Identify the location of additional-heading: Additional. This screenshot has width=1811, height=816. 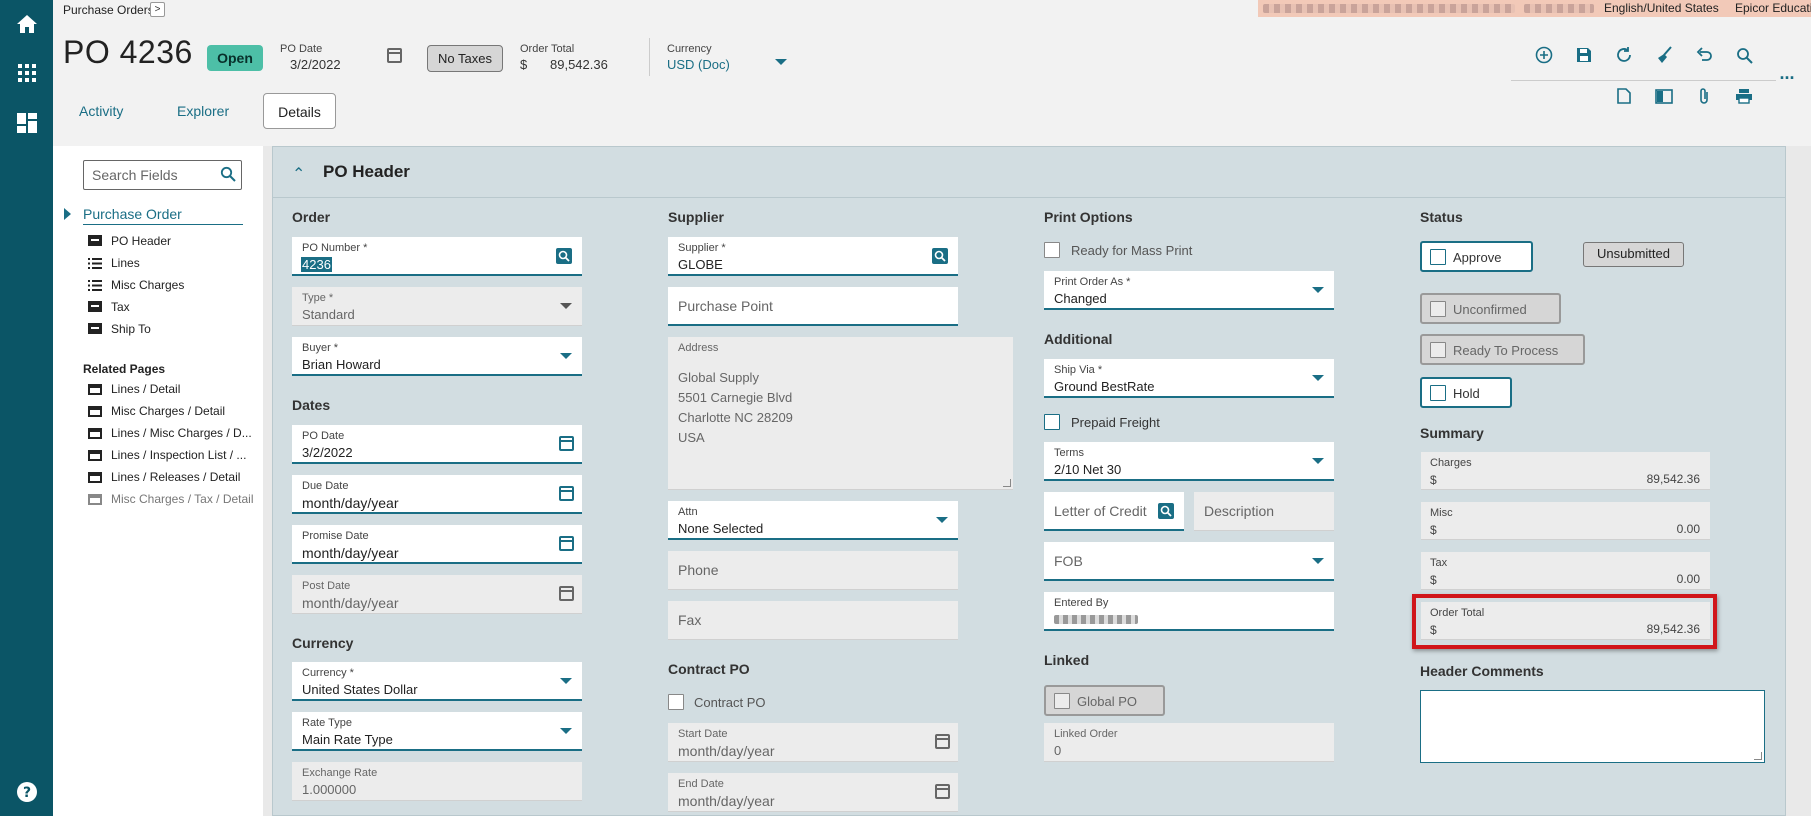
(1078, 339).